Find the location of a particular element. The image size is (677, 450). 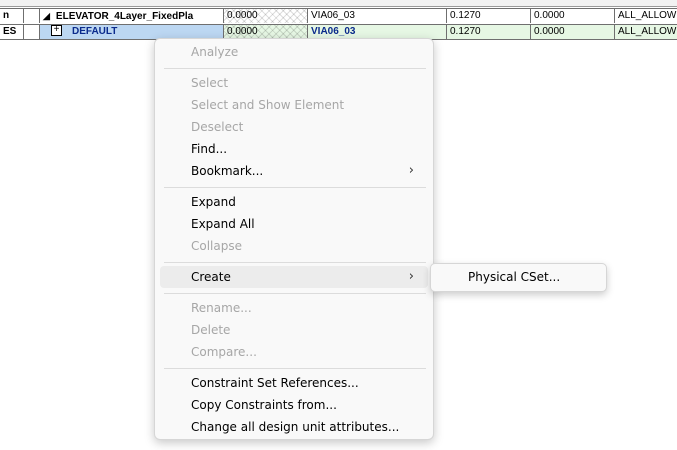

expand-plus-icon: + is located at coordinates (56, 30).